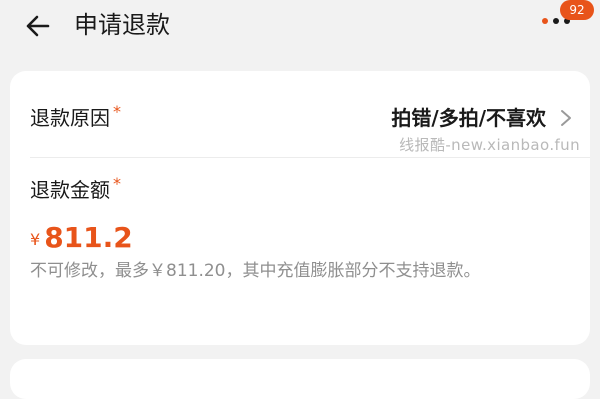 The height and width of the screenshot is (399, 600). Describe the element at coordinates (566, 118) in the screenshot. I see `chevron-right-icon` at that location.